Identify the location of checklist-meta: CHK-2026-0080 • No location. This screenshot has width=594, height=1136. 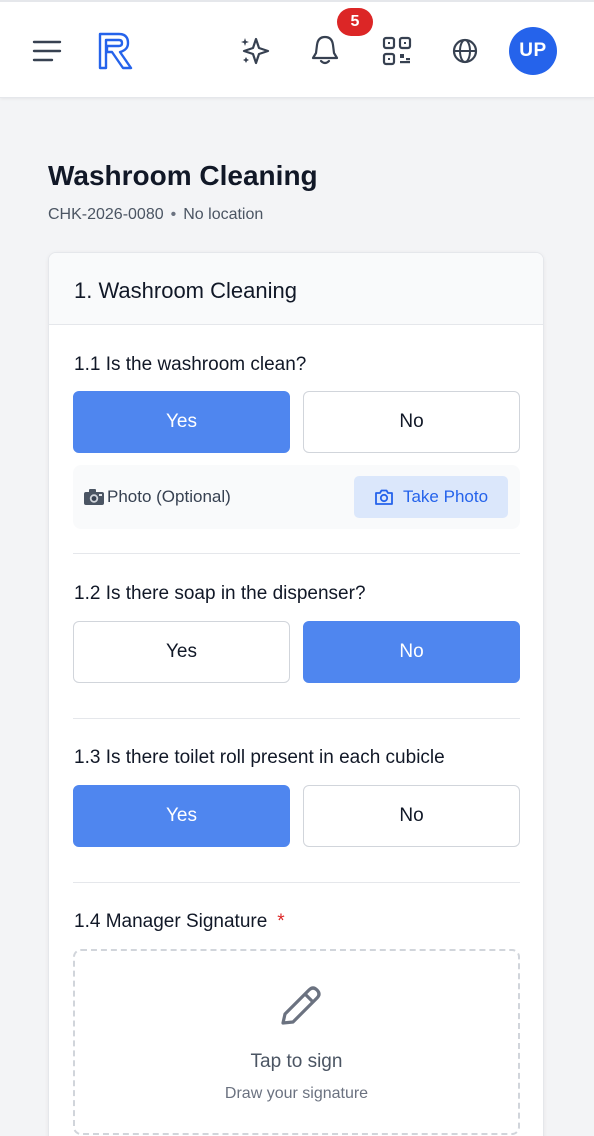
(155, 215).